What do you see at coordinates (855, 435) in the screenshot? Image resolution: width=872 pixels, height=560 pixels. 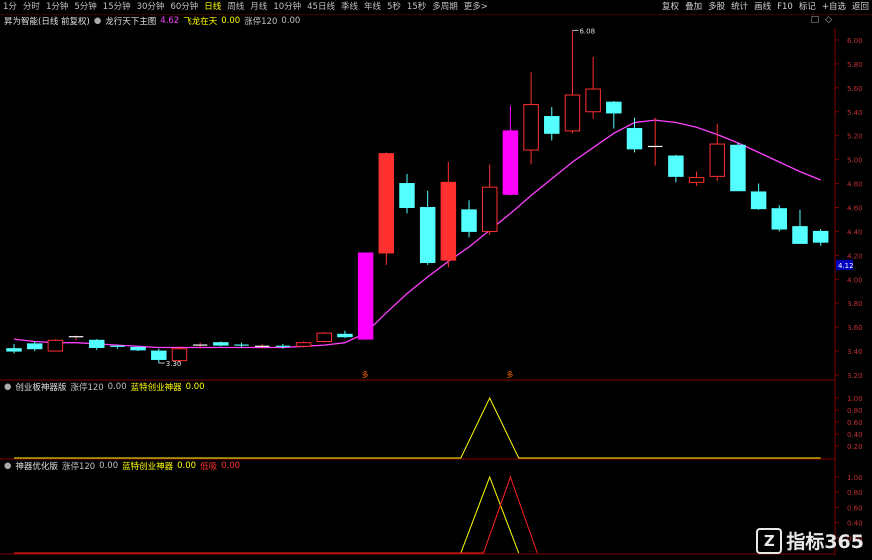 I see `sub1-tick-label: 0.40` at bounding box center [855, 435].